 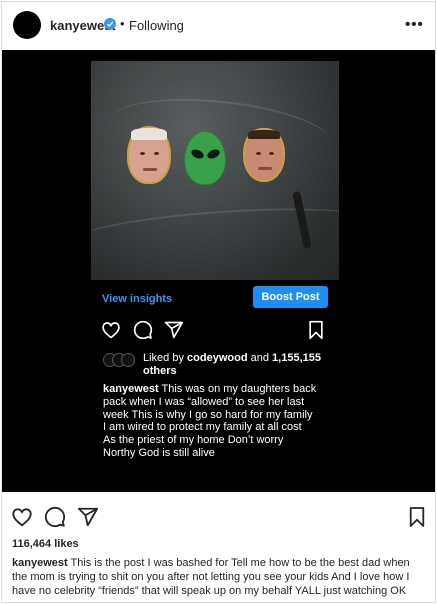 I want to click on liked-by-user: codeywood, so click(x=217, y=358).